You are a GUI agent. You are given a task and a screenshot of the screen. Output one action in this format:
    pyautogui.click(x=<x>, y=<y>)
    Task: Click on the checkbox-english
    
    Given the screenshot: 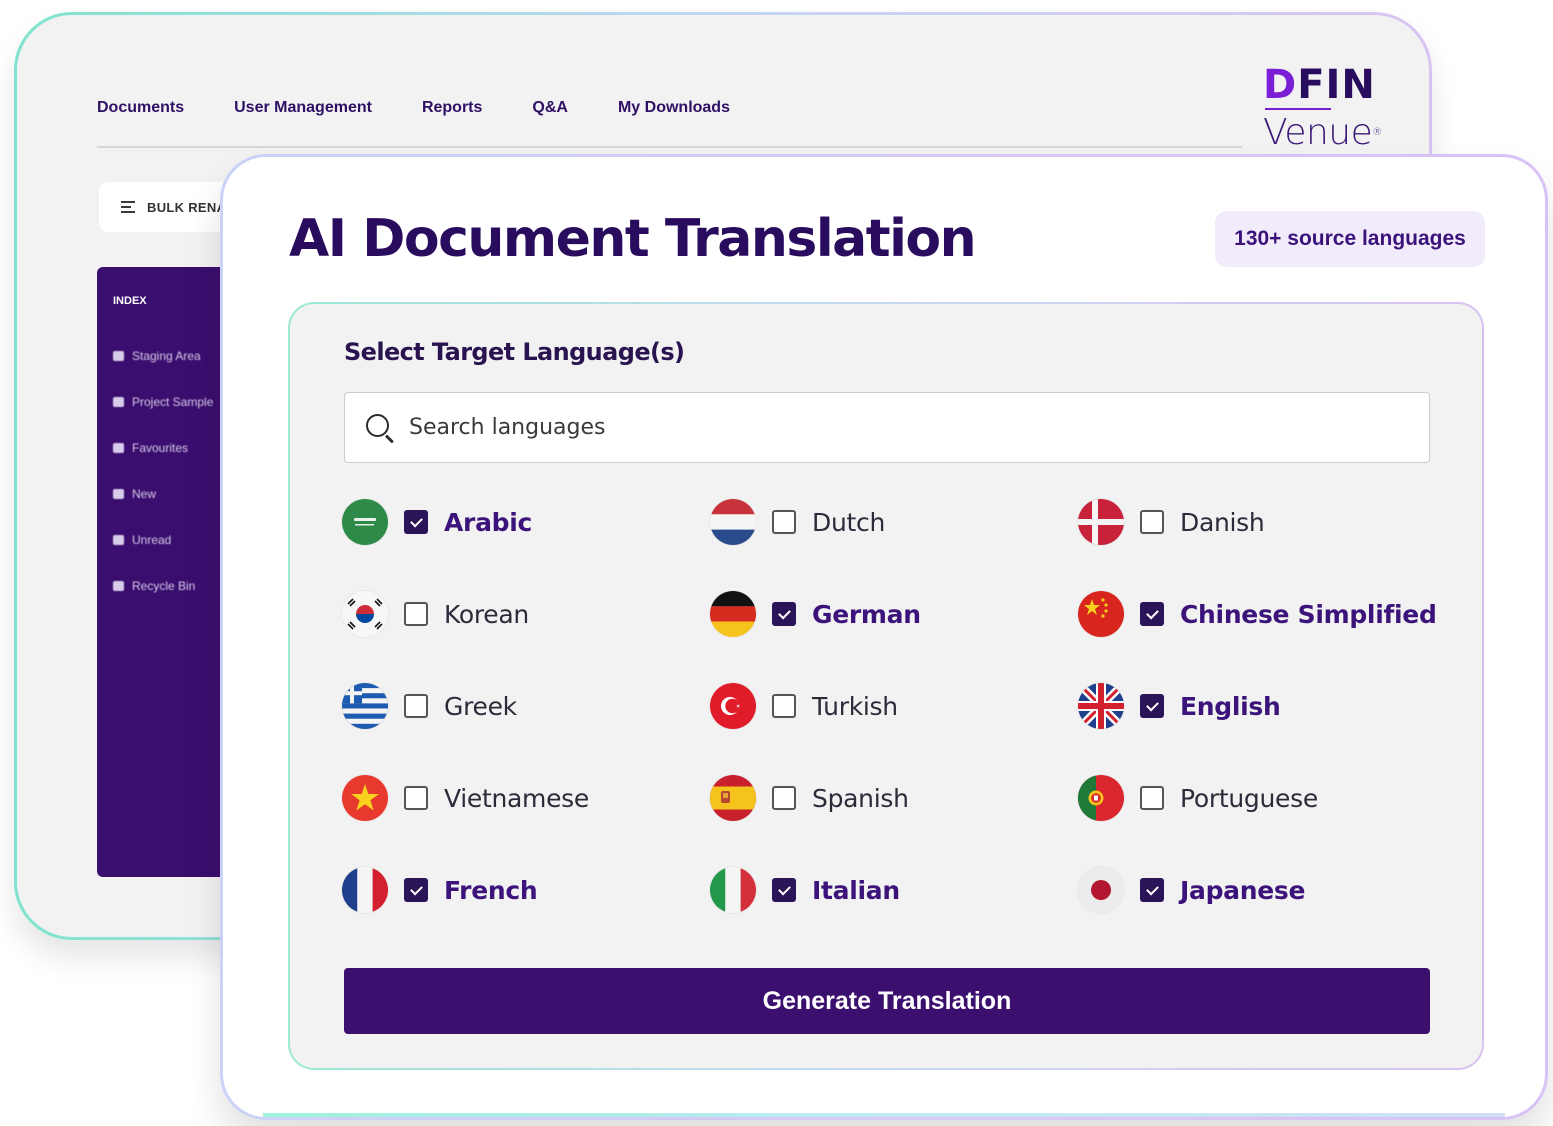 What is the action you would take?
    pyautogui.click(x=1152, y=706)
    